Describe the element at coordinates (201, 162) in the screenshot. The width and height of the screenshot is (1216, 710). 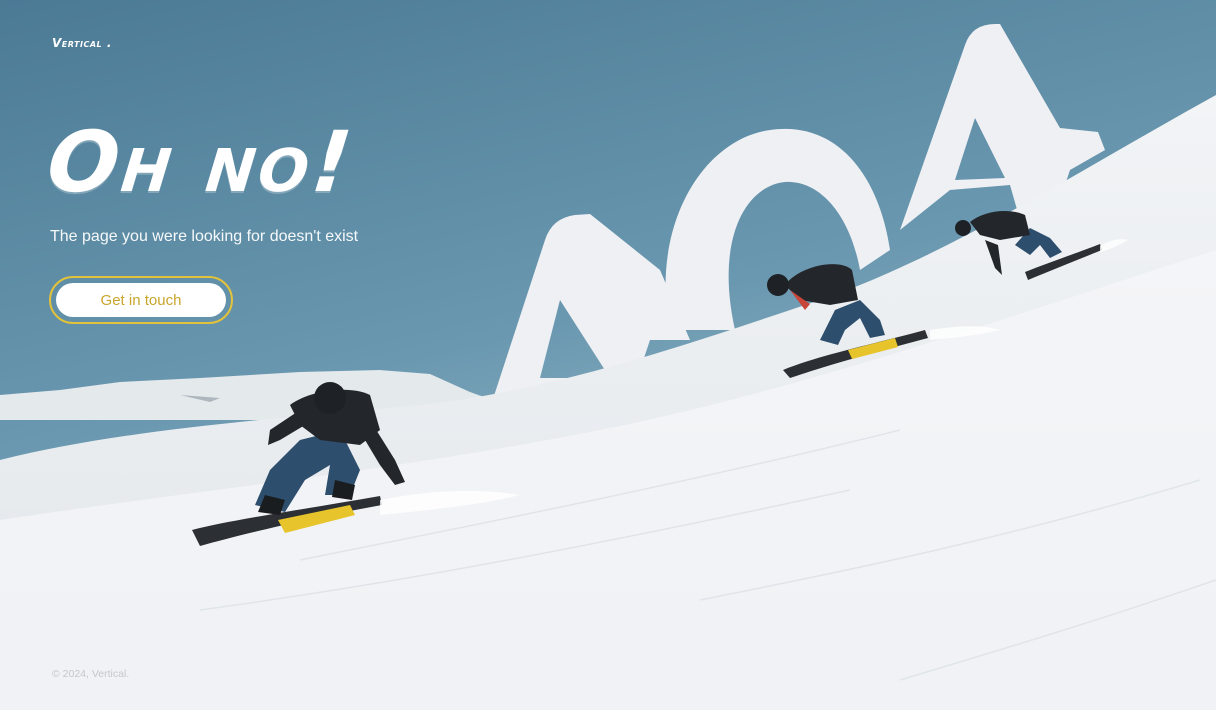
I see `page-headline: Oh no!` at that location.